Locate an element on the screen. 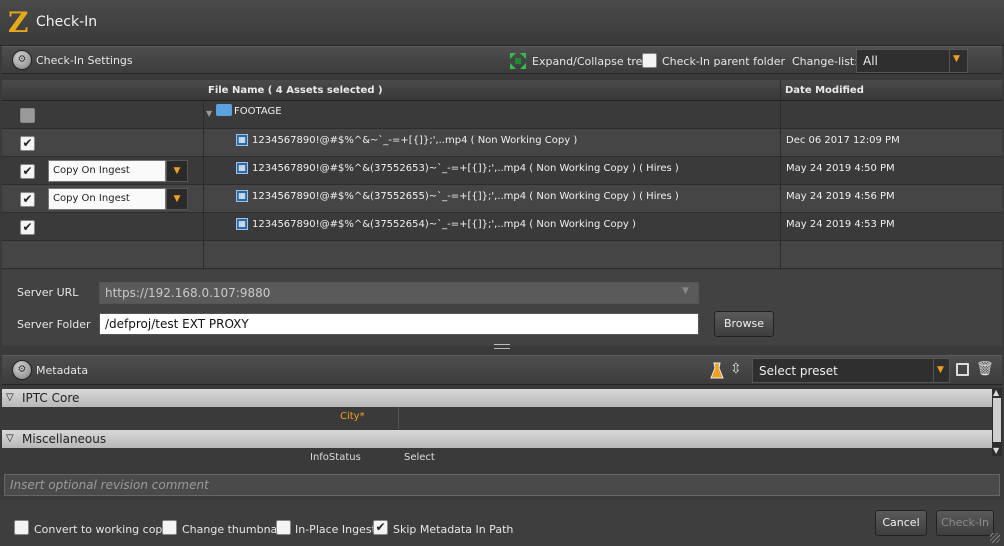 The width and height of the screenshot is (1004, 546). city-field-label: City* is located at coordinates (352, 416).